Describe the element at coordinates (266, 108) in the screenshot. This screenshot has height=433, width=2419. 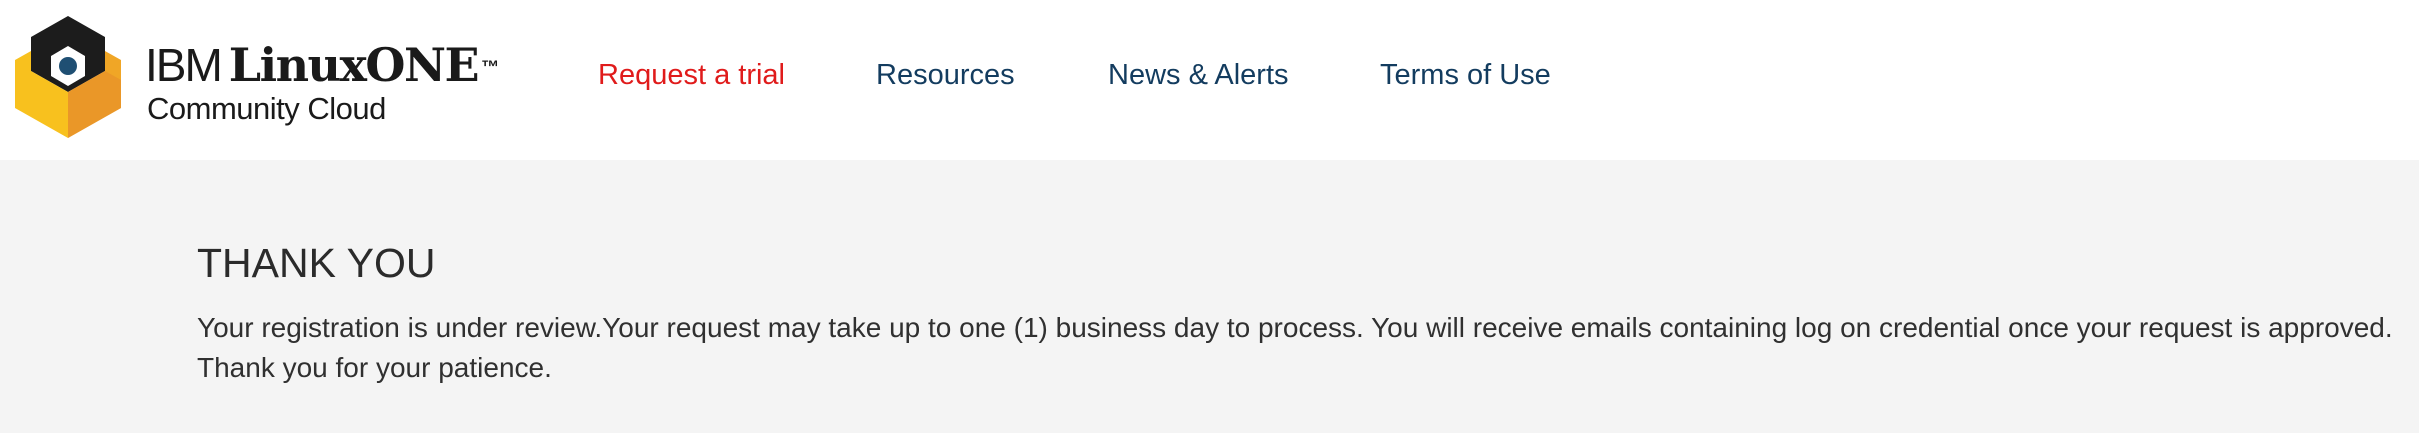
I see `logo-subtitle: Community Cloud` at that location.